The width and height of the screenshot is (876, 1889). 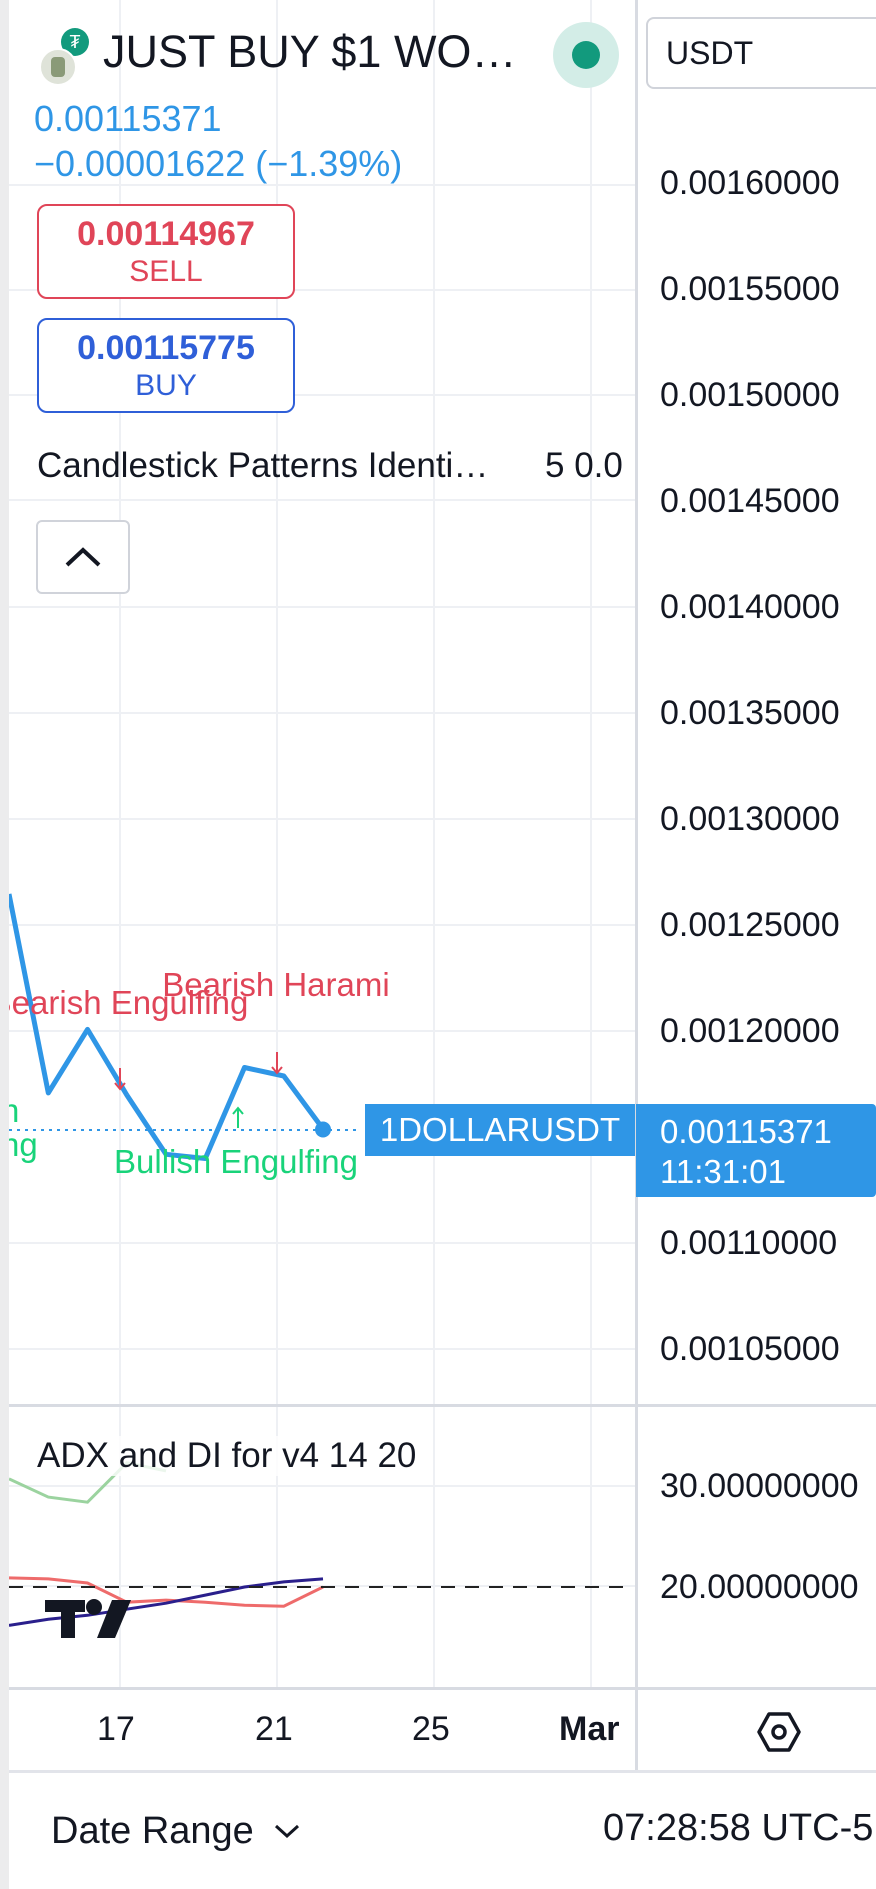 What do you see at coordinates (750, 501) in the screenshot?
I see `price-axis-label: 0.00145000` at bounding box center [750, 501].